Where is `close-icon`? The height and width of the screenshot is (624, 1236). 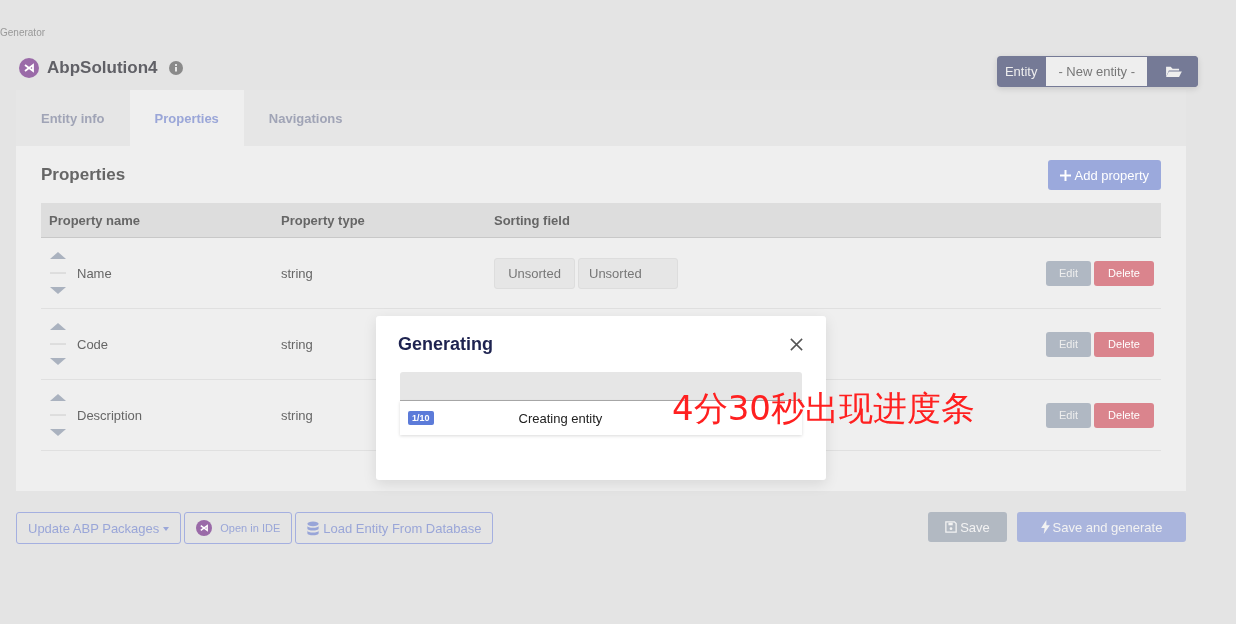 close-icon is located at coordinates (796, 344).